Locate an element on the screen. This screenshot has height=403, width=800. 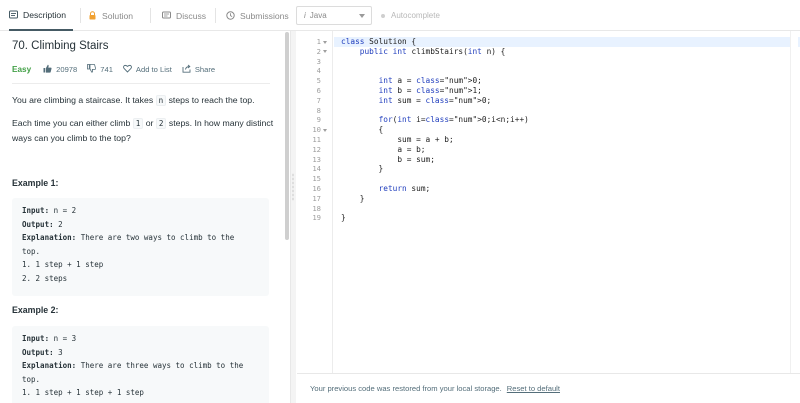
code-line: return sum; is located at coordinates (386, 189).